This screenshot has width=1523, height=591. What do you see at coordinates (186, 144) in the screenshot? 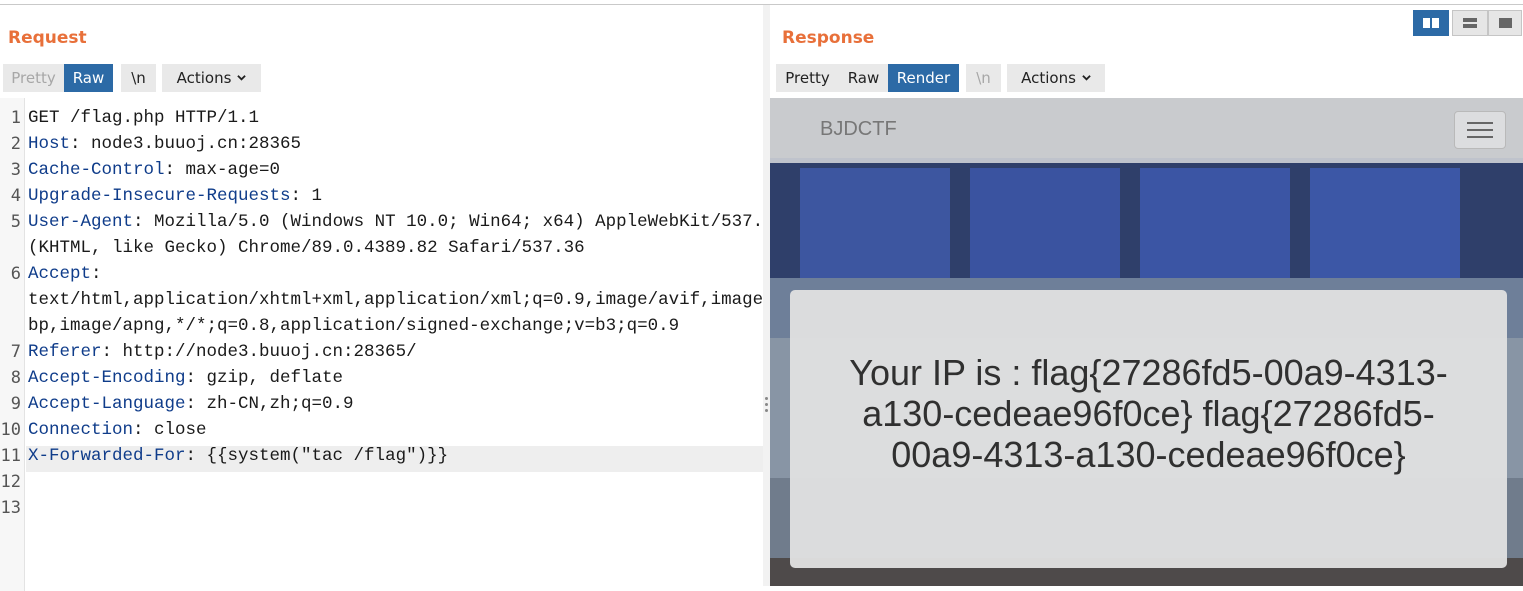
I see `header-value: : node3.buuoj.cn:28365` at bounding box center [186, 144].